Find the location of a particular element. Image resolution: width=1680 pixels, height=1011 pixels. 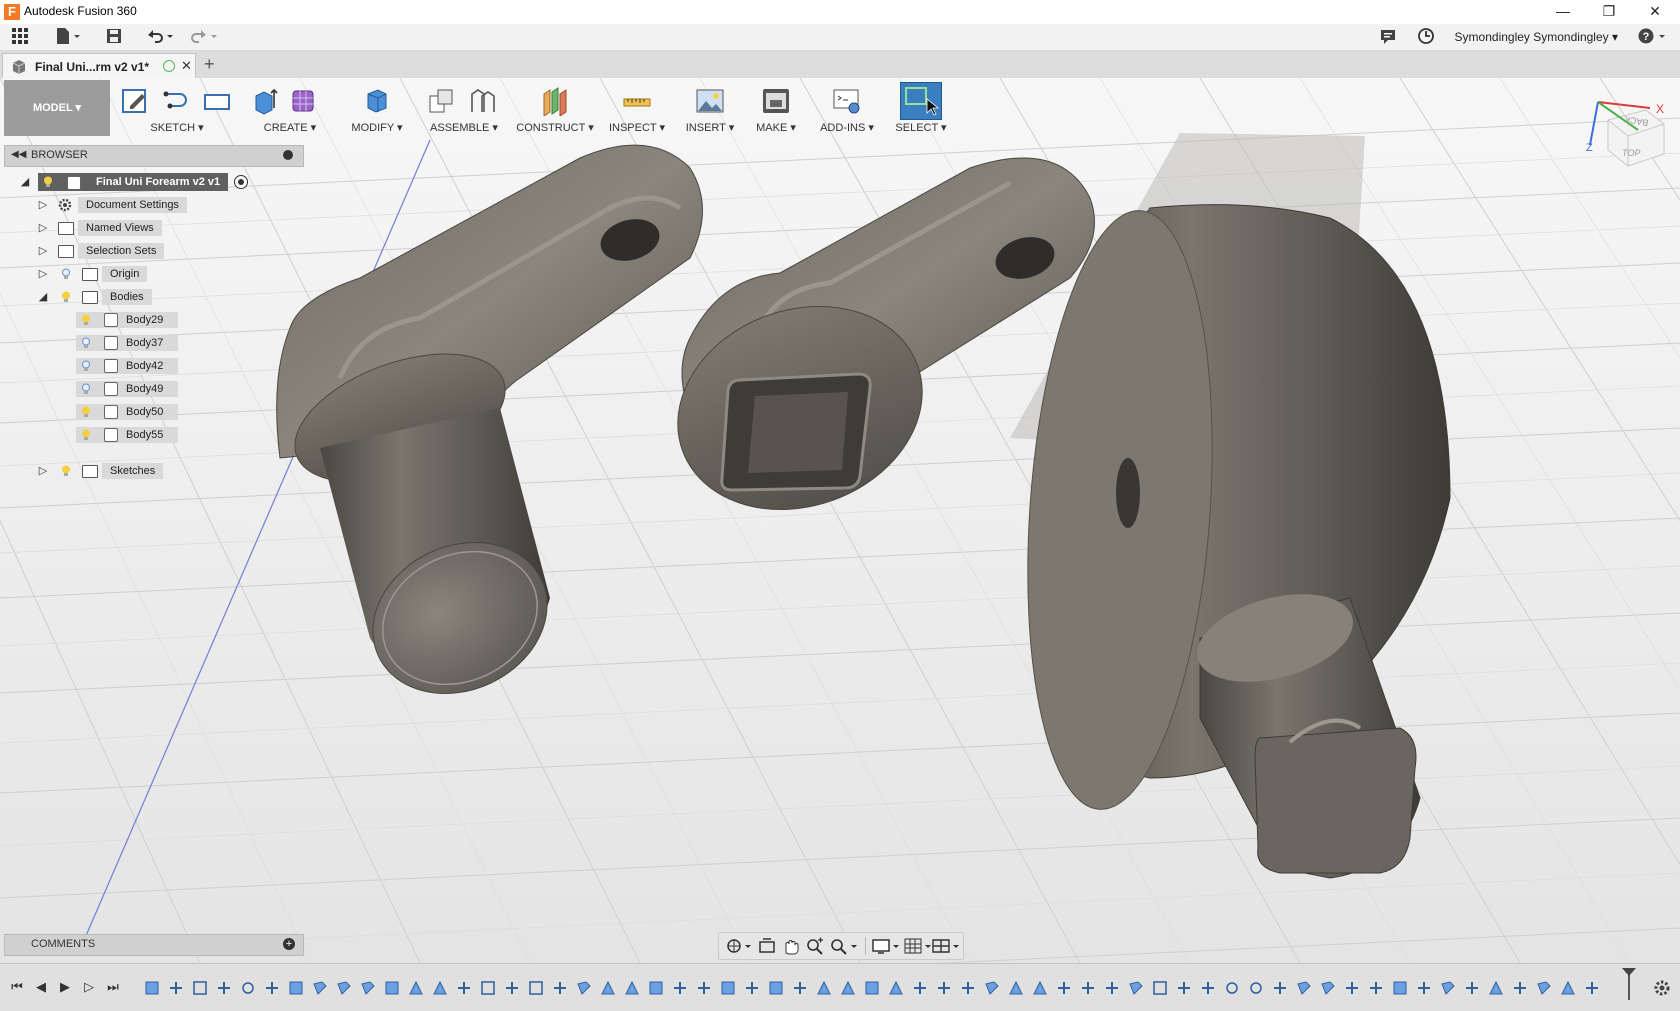

timeline-next-button: ▷ is located at coordinates (89, 987).